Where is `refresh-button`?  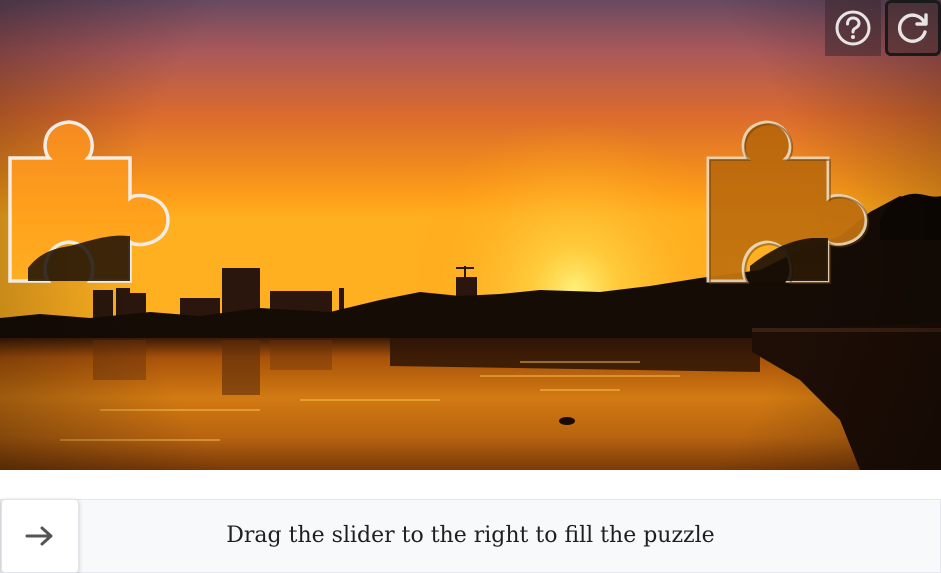 refresh-button is located at coordinates (913, 28).